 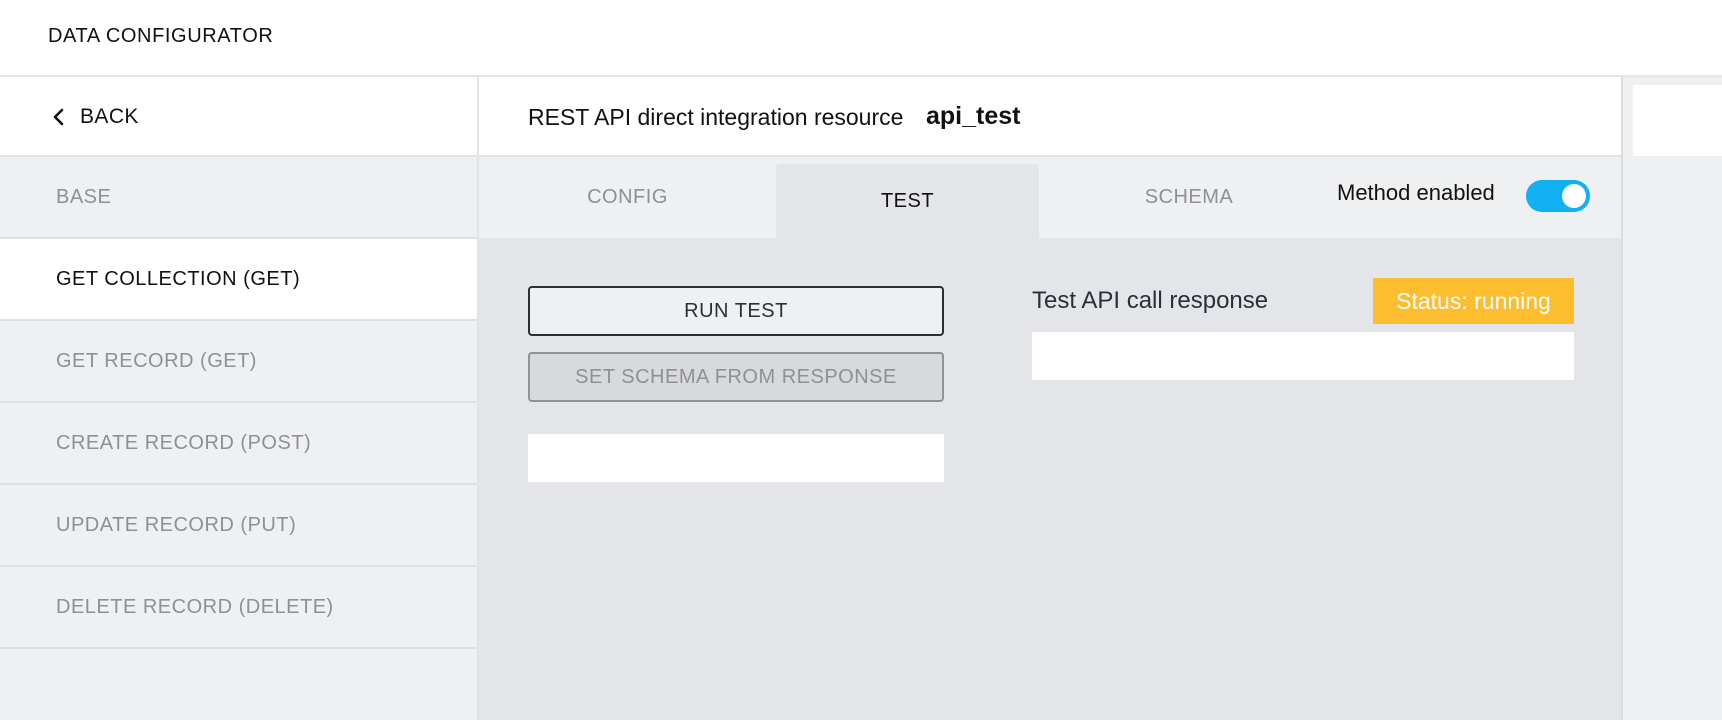 What do you see at coordinates (58, 117) in the screenshot?
I see `chevron-left-icon` at bounding box center [58, 117].